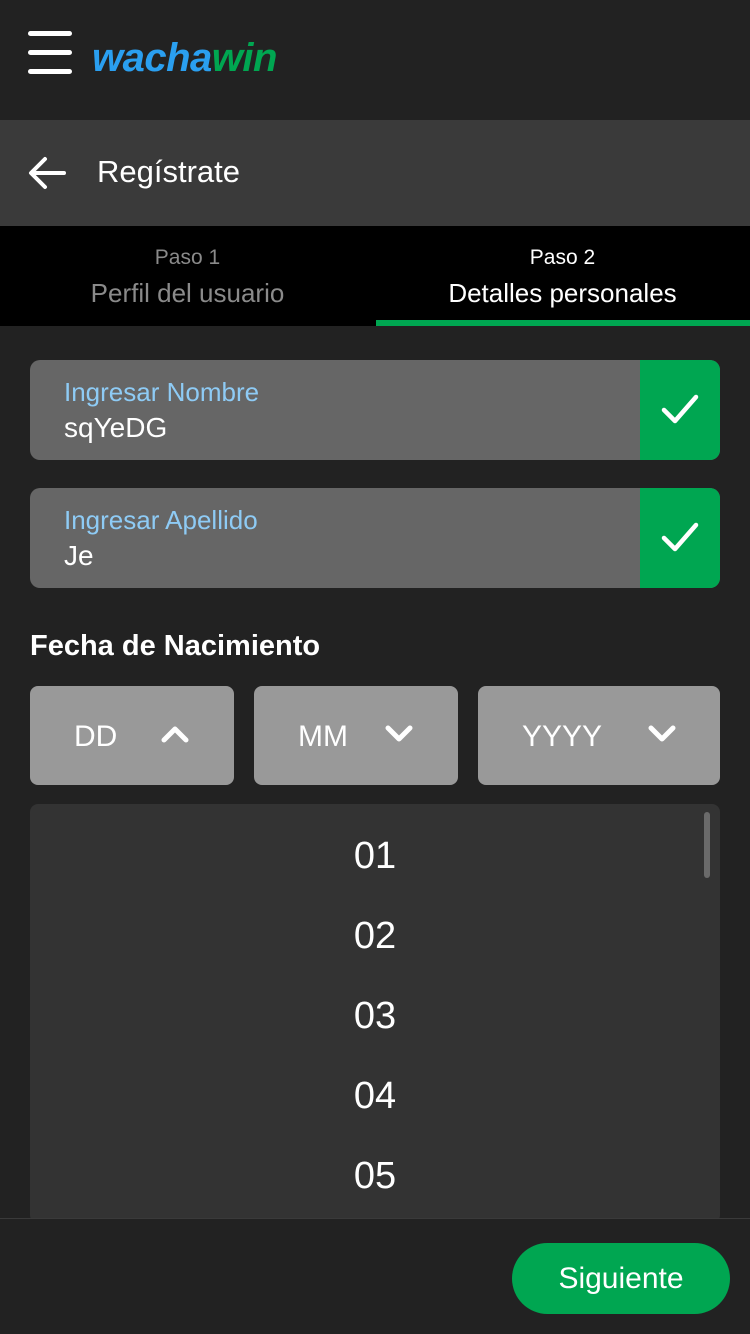 The height and width of the screenshot is (1334, 750). I want to click on day-option: 04, so click(375, 1096).